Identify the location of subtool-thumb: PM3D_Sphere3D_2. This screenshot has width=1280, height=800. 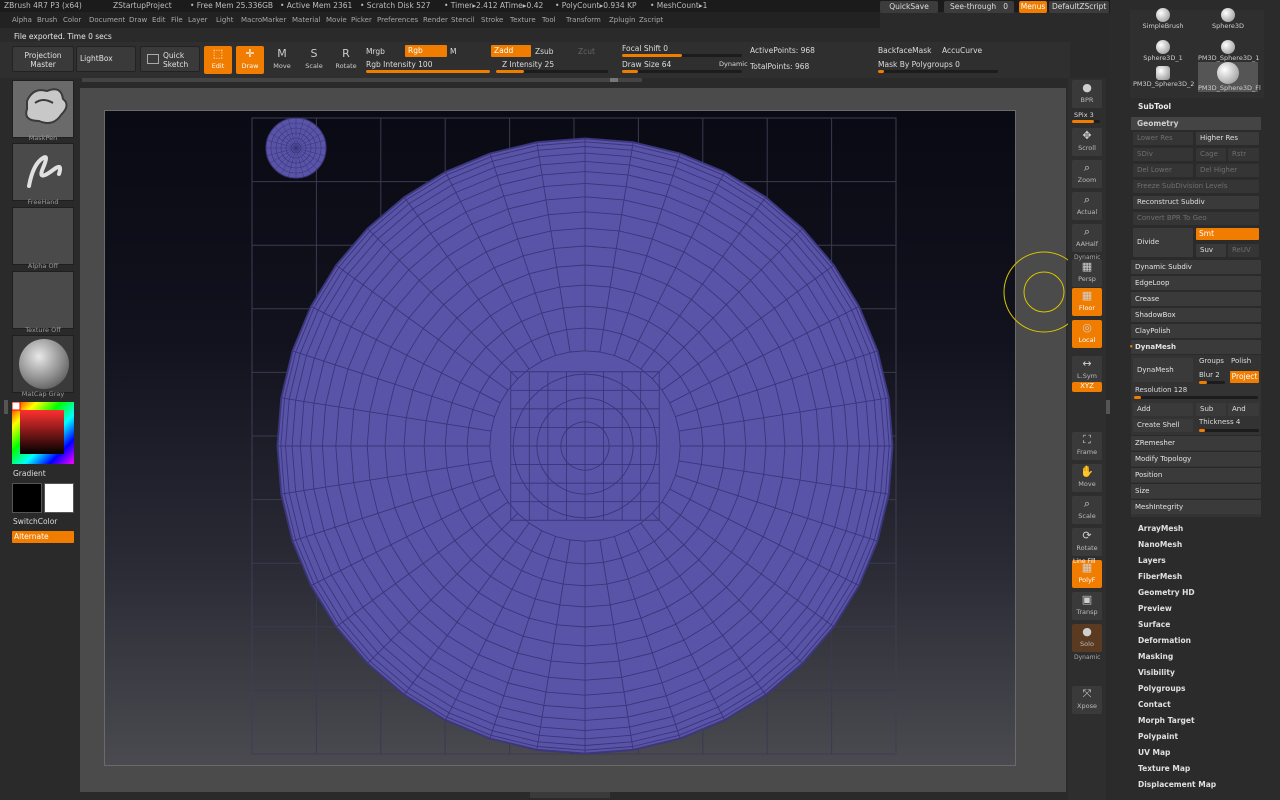
(1163, 78).